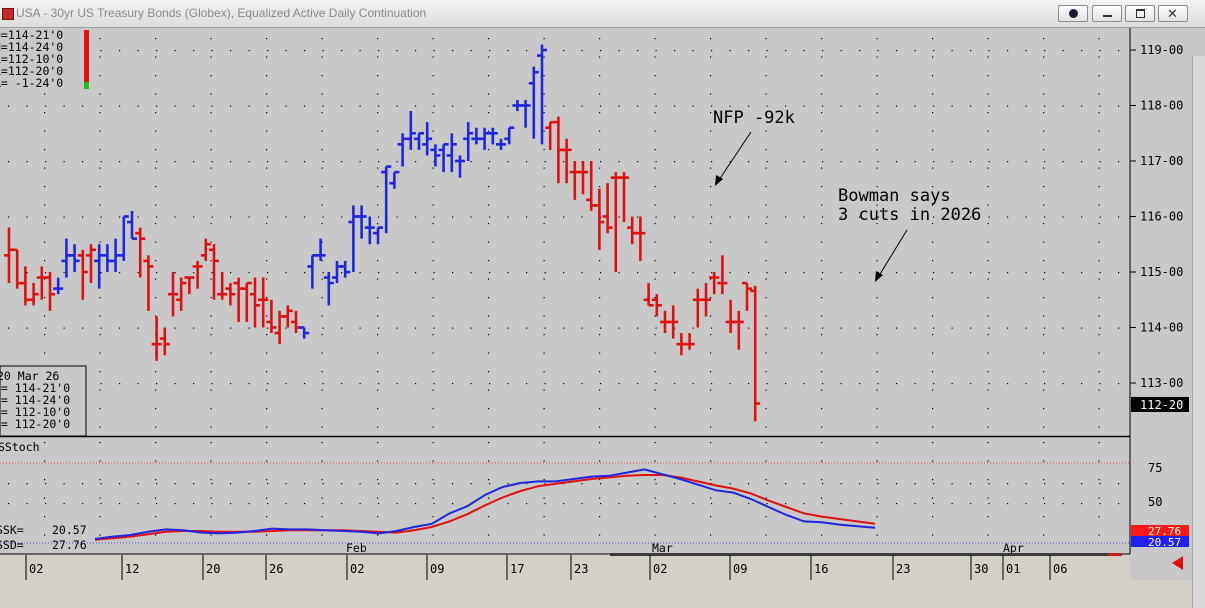 This screenshot has height=608, width=1205. I want to click on time-scrollbar, so click(860, 554).